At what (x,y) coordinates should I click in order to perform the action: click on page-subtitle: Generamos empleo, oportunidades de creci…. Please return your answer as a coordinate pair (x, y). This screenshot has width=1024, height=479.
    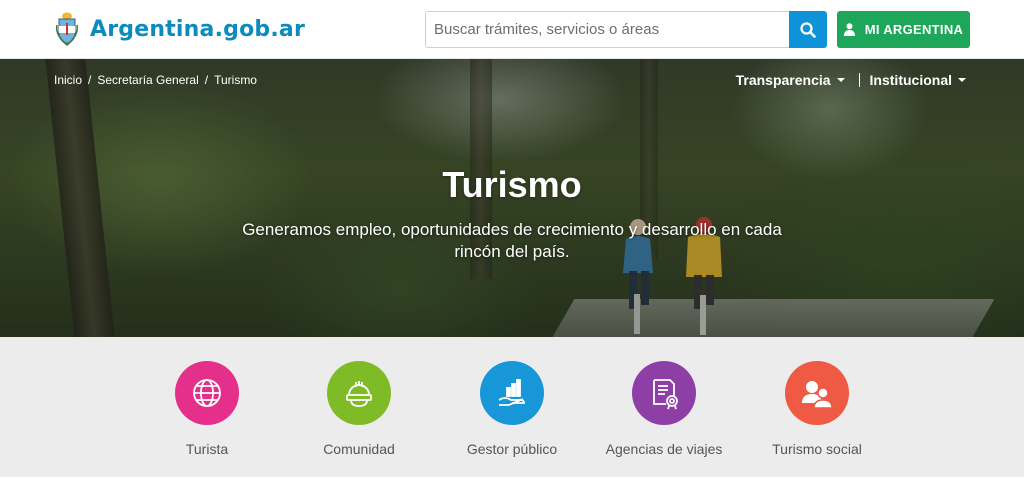
    Looking at the image, I should click on (512, 240).